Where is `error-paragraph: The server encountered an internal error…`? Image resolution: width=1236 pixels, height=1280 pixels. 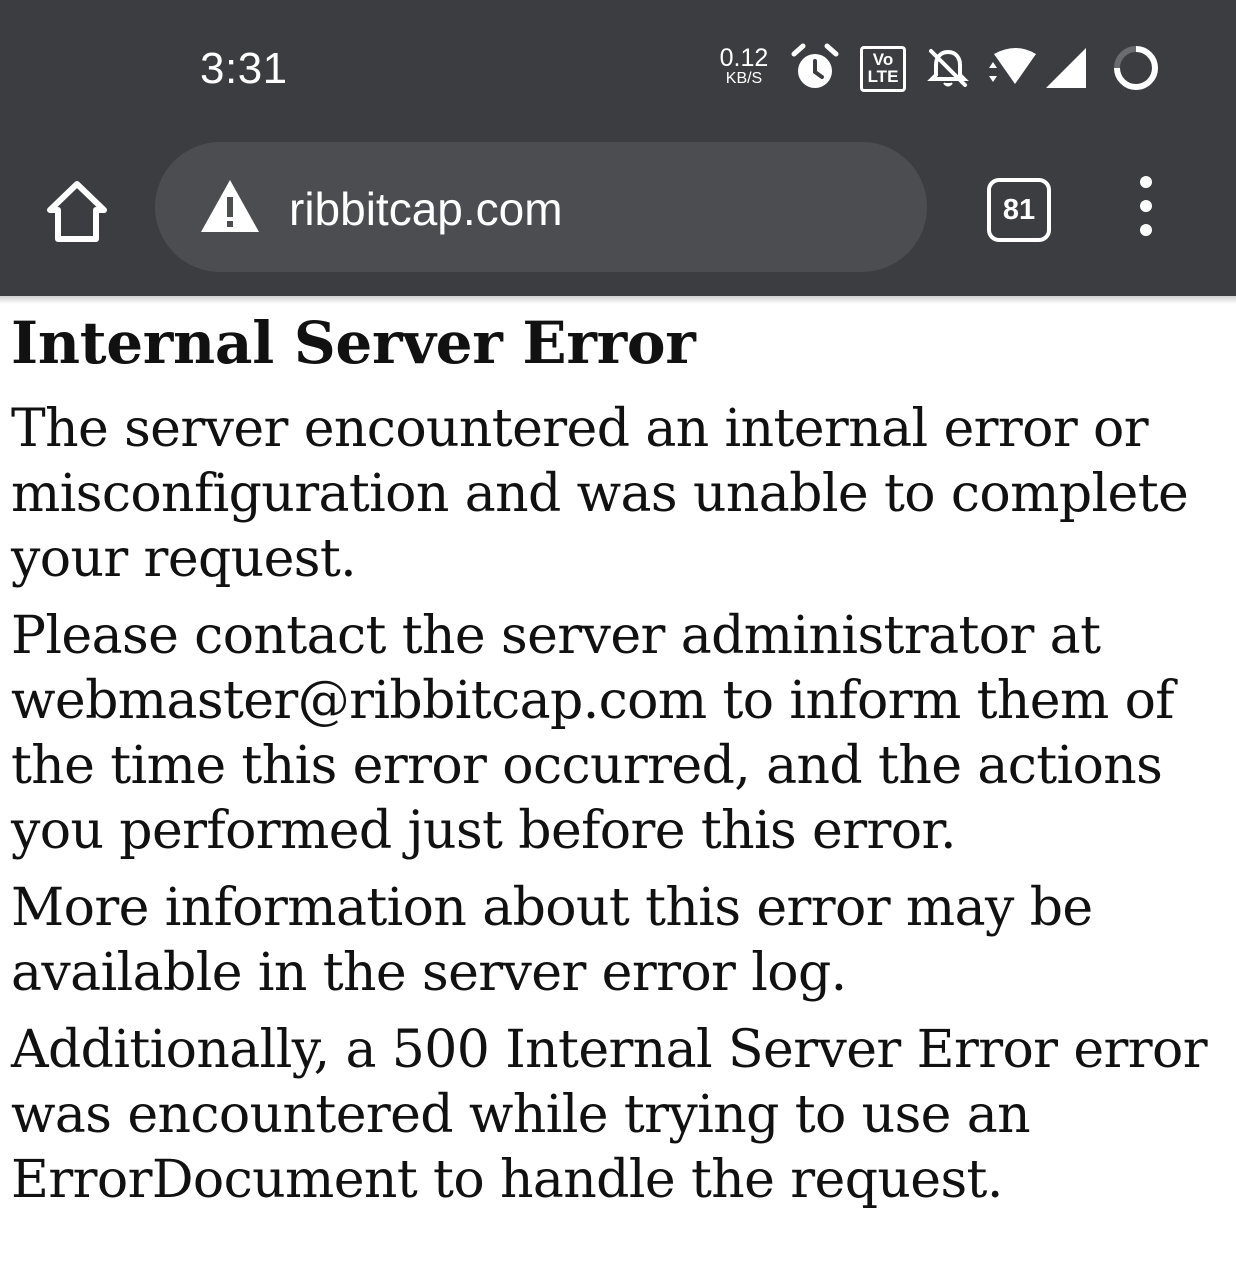
error-paragraph: The server encountered an internal error… is located at coordinates (600, 494).